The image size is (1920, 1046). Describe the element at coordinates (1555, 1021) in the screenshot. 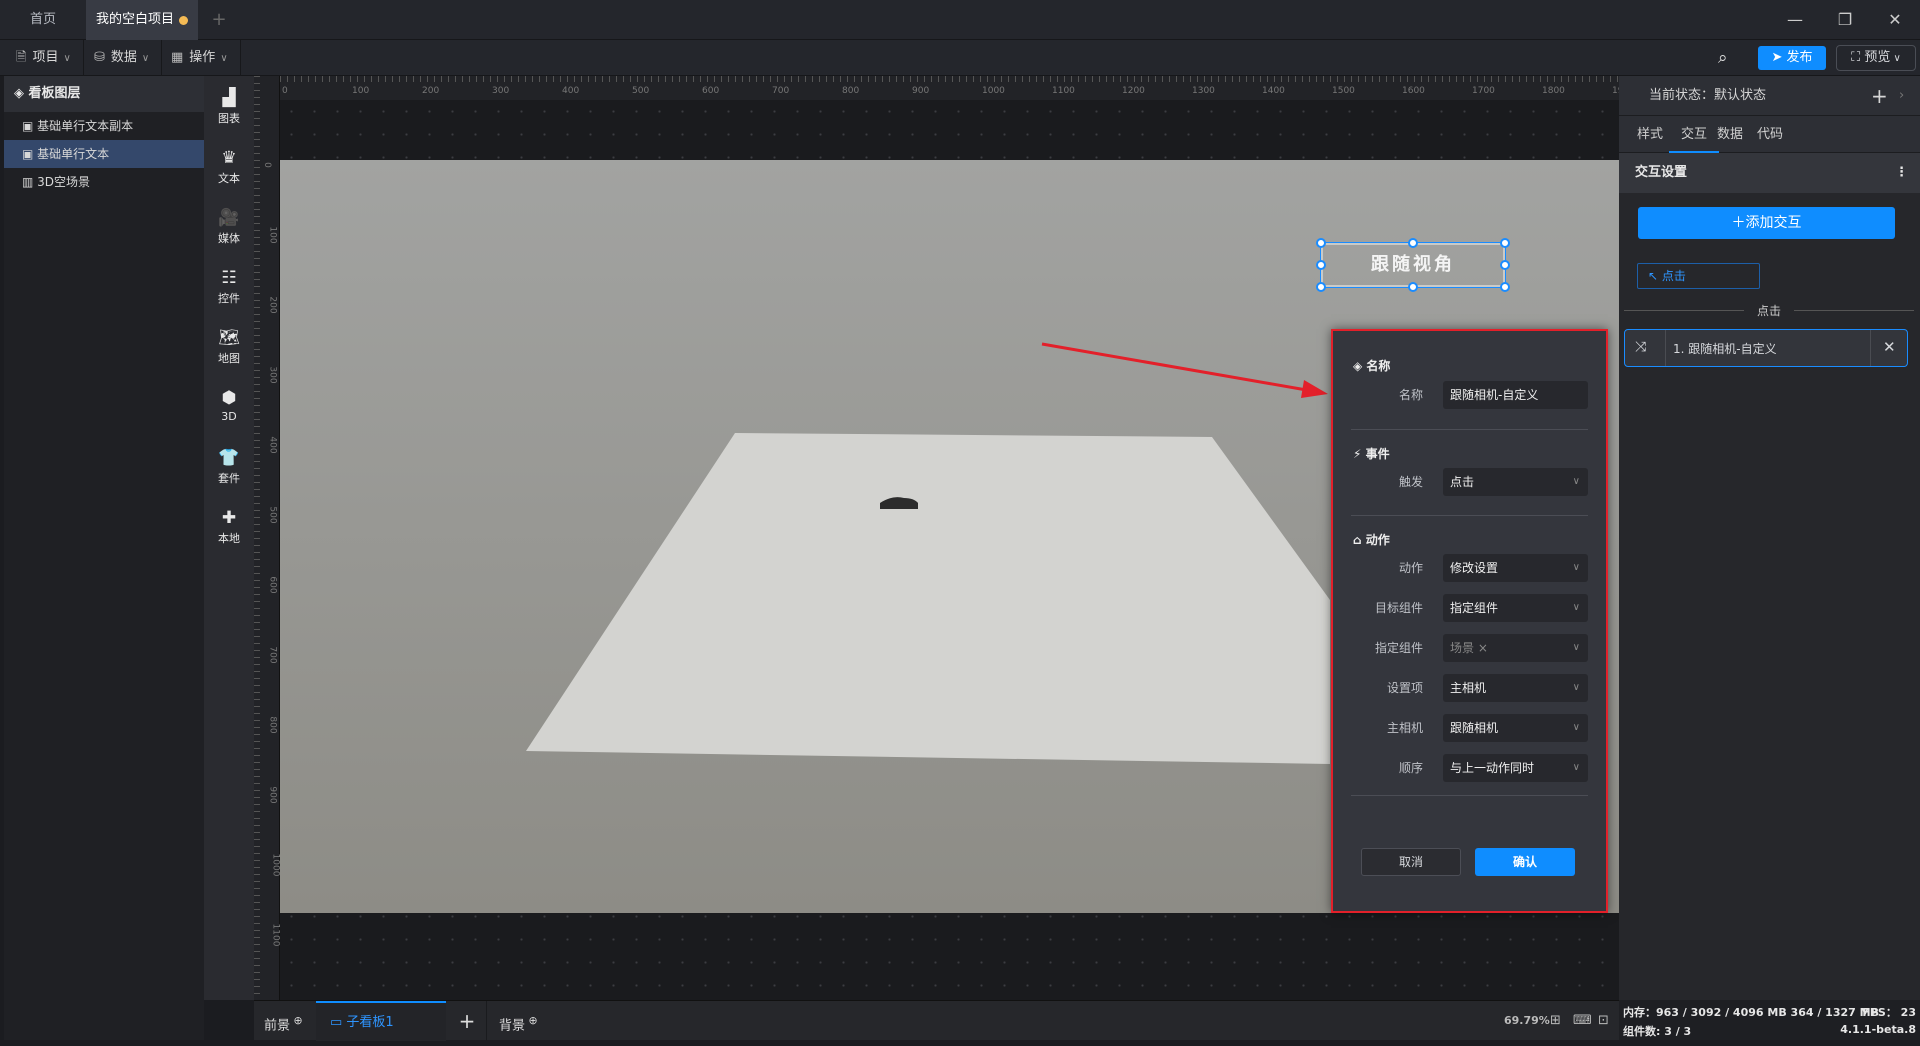

I see `fit-screen-icon: ⊞` at that location.